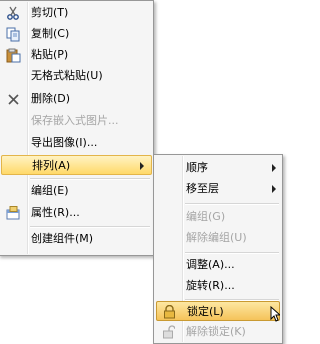 The width and height of the screenshot is (320, 344). I want to click on mouse-cursor-icon, so click(275, 314).